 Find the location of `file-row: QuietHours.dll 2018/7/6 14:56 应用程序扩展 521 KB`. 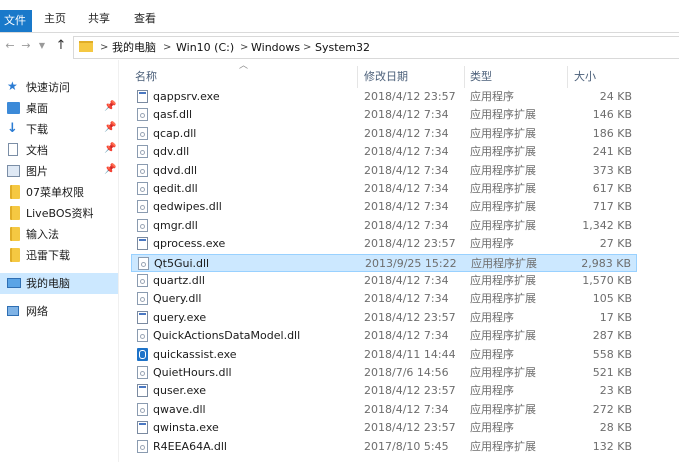

file-row: QuietHours.dll 2018/7/6 14:56 应用程序扩展 521 KB is located at coordinates (384, 373).